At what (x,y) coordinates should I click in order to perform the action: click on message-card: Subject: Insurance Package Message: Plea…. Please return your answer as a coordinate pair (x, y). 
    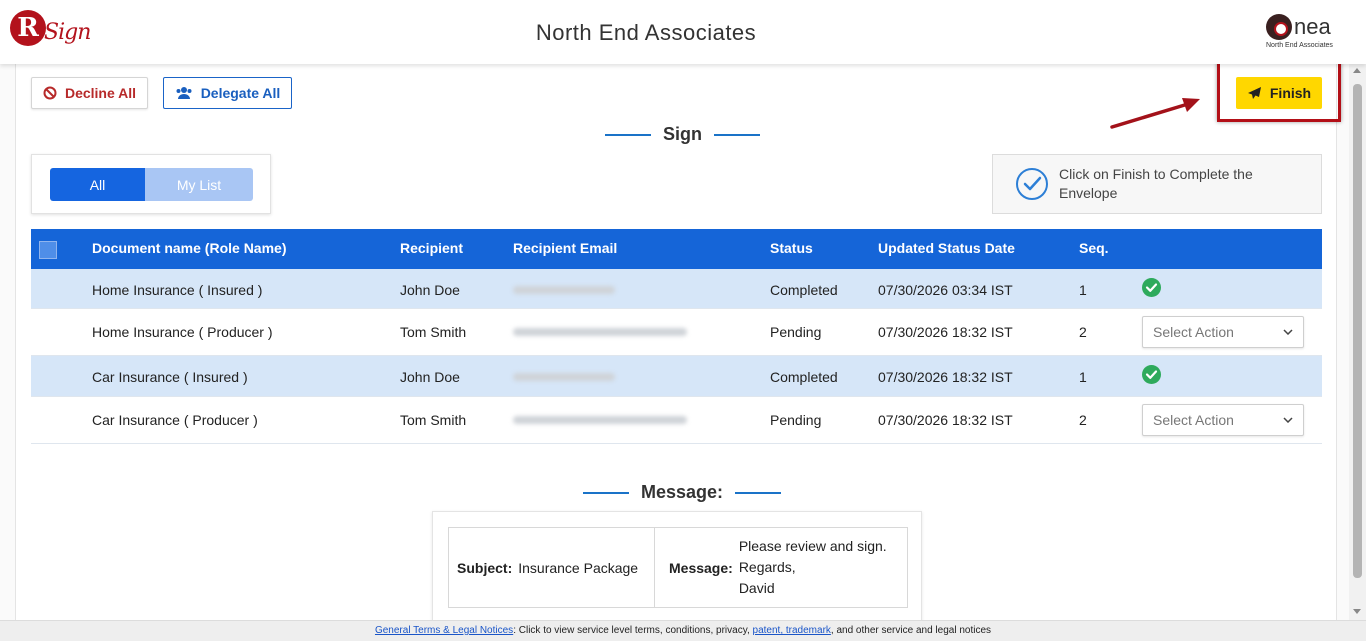
    Looking at the image, I should click on (677, 568).